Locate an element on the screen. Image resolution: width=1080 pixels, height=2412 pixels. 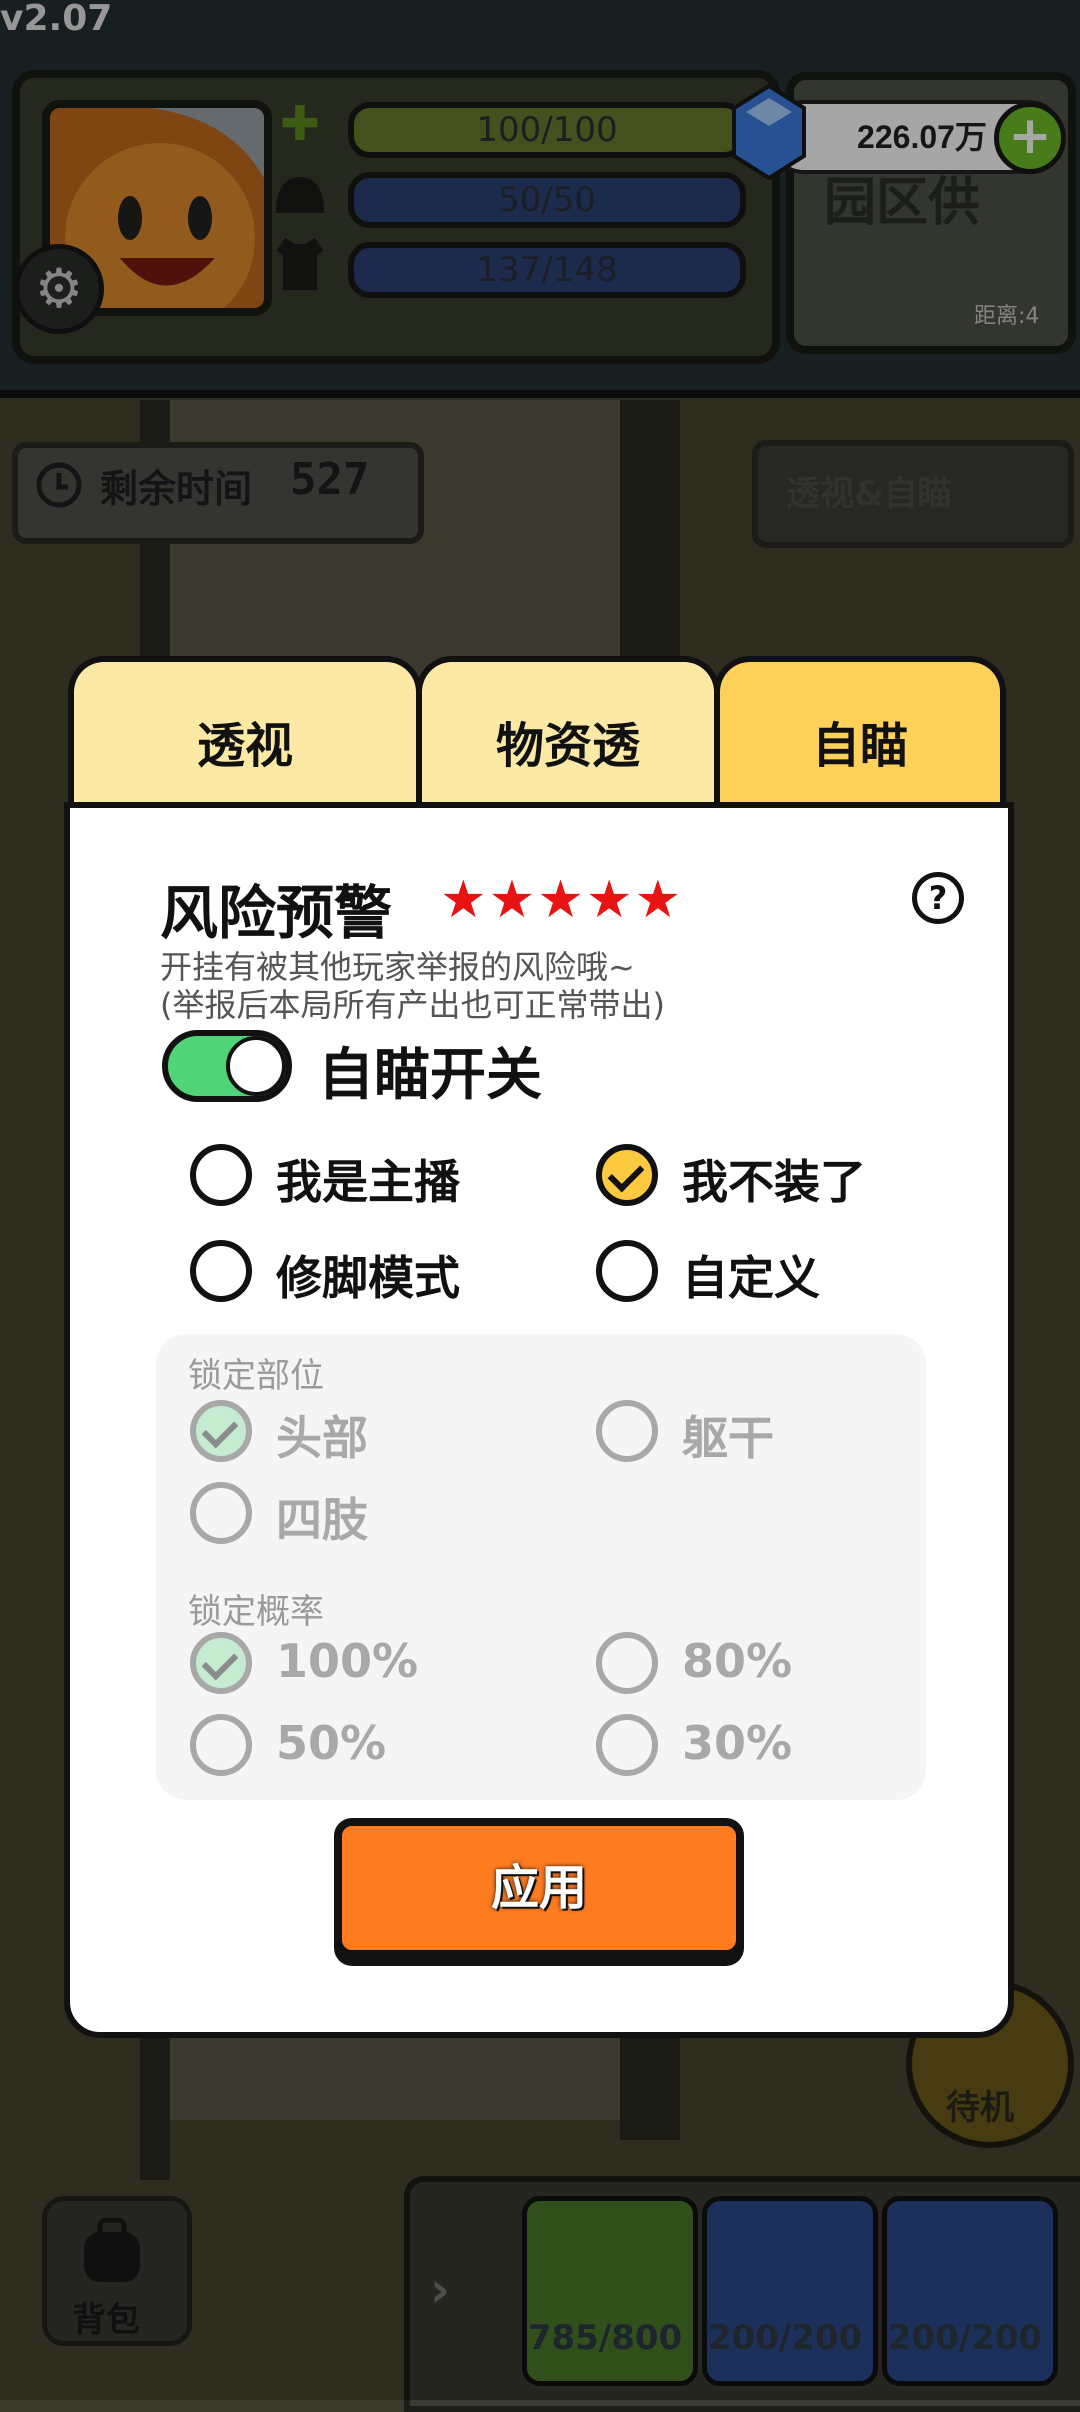
radio-lock-limbs is located at coordinates (221, 1513).